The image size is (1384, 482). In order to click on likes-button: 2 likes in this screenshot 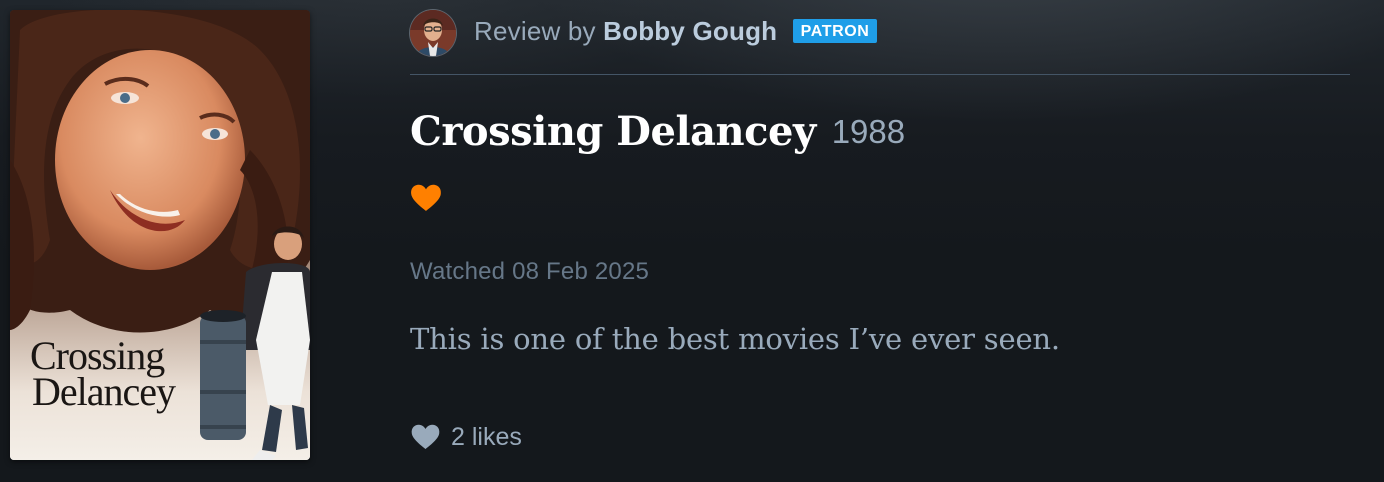, I will do `click(466, 437)`.